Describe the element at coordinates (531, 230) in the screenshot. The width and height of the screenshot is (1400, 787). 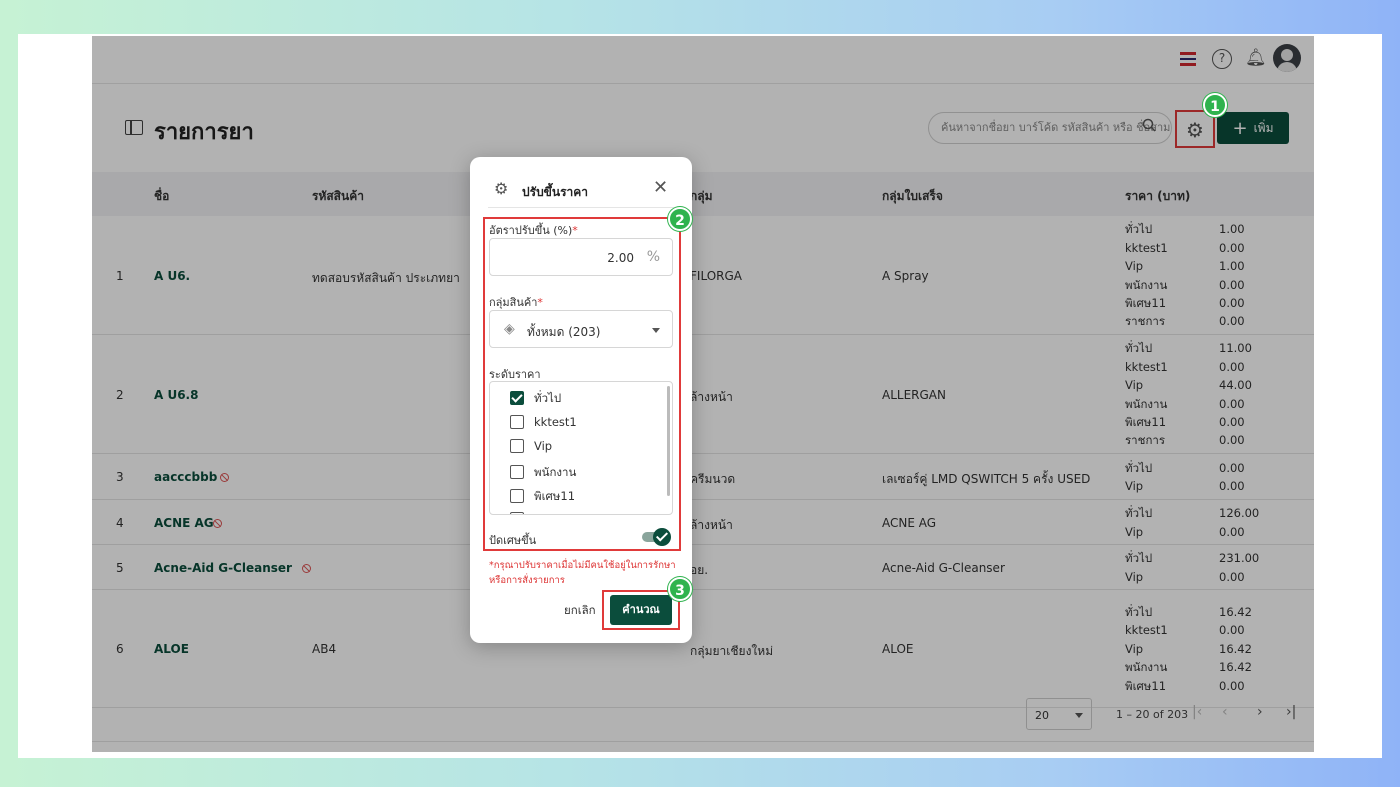
I see `rate-label-text: อัตราปรับขึ้น (%)` at that location.